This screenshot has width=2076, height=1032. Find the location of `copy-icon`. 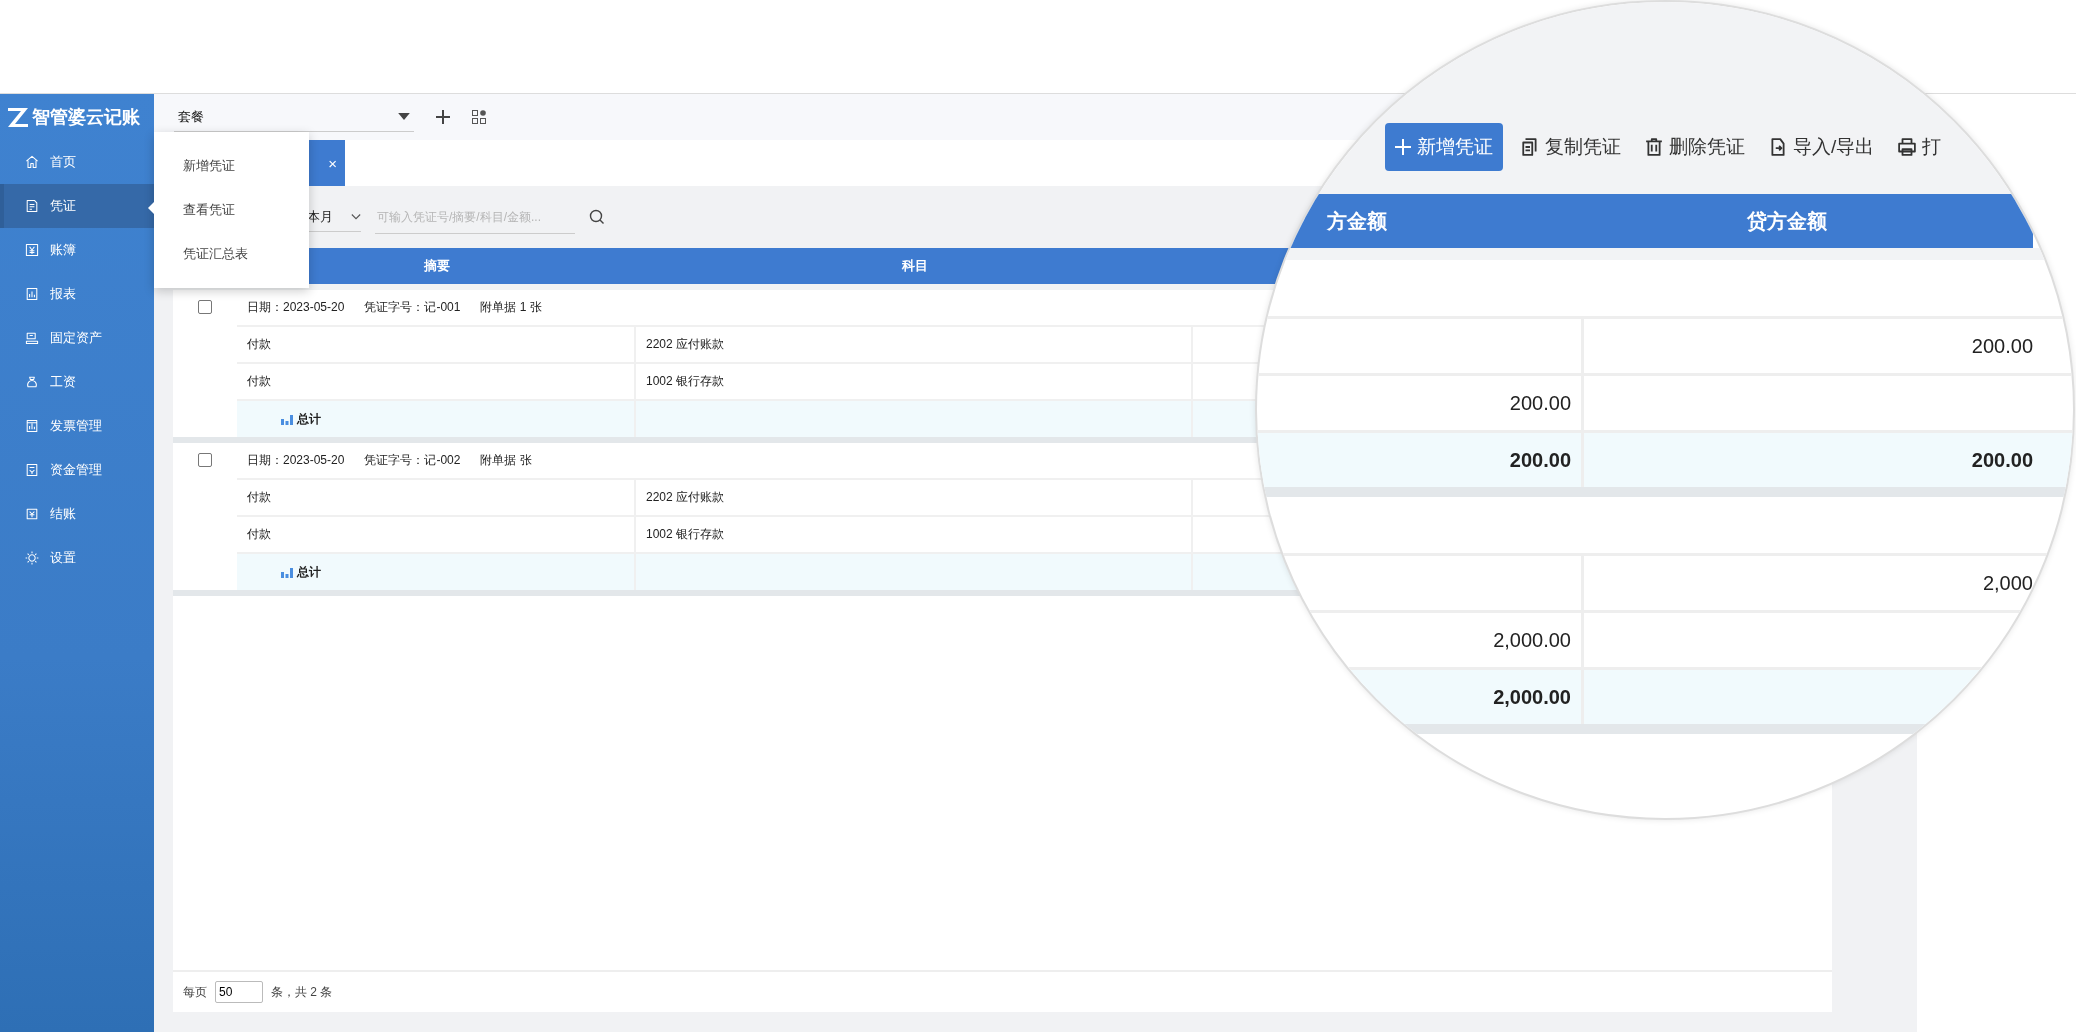

copy-icon is located at coordinates (1530, 147).